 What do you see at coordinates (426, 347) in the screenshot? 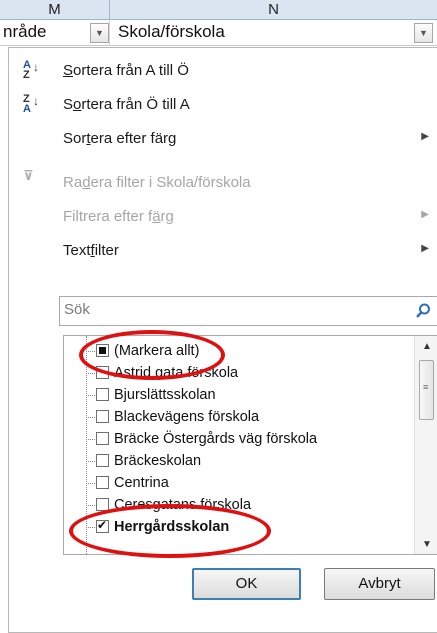
I see `scroll-up-icon: ▲` at bounding box center [426, 347].